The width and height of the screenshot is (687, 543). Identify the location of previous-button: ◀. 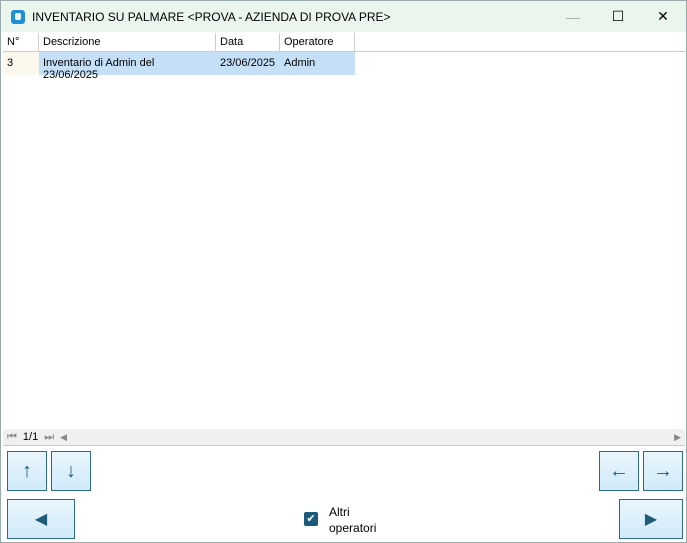
(41, 519).